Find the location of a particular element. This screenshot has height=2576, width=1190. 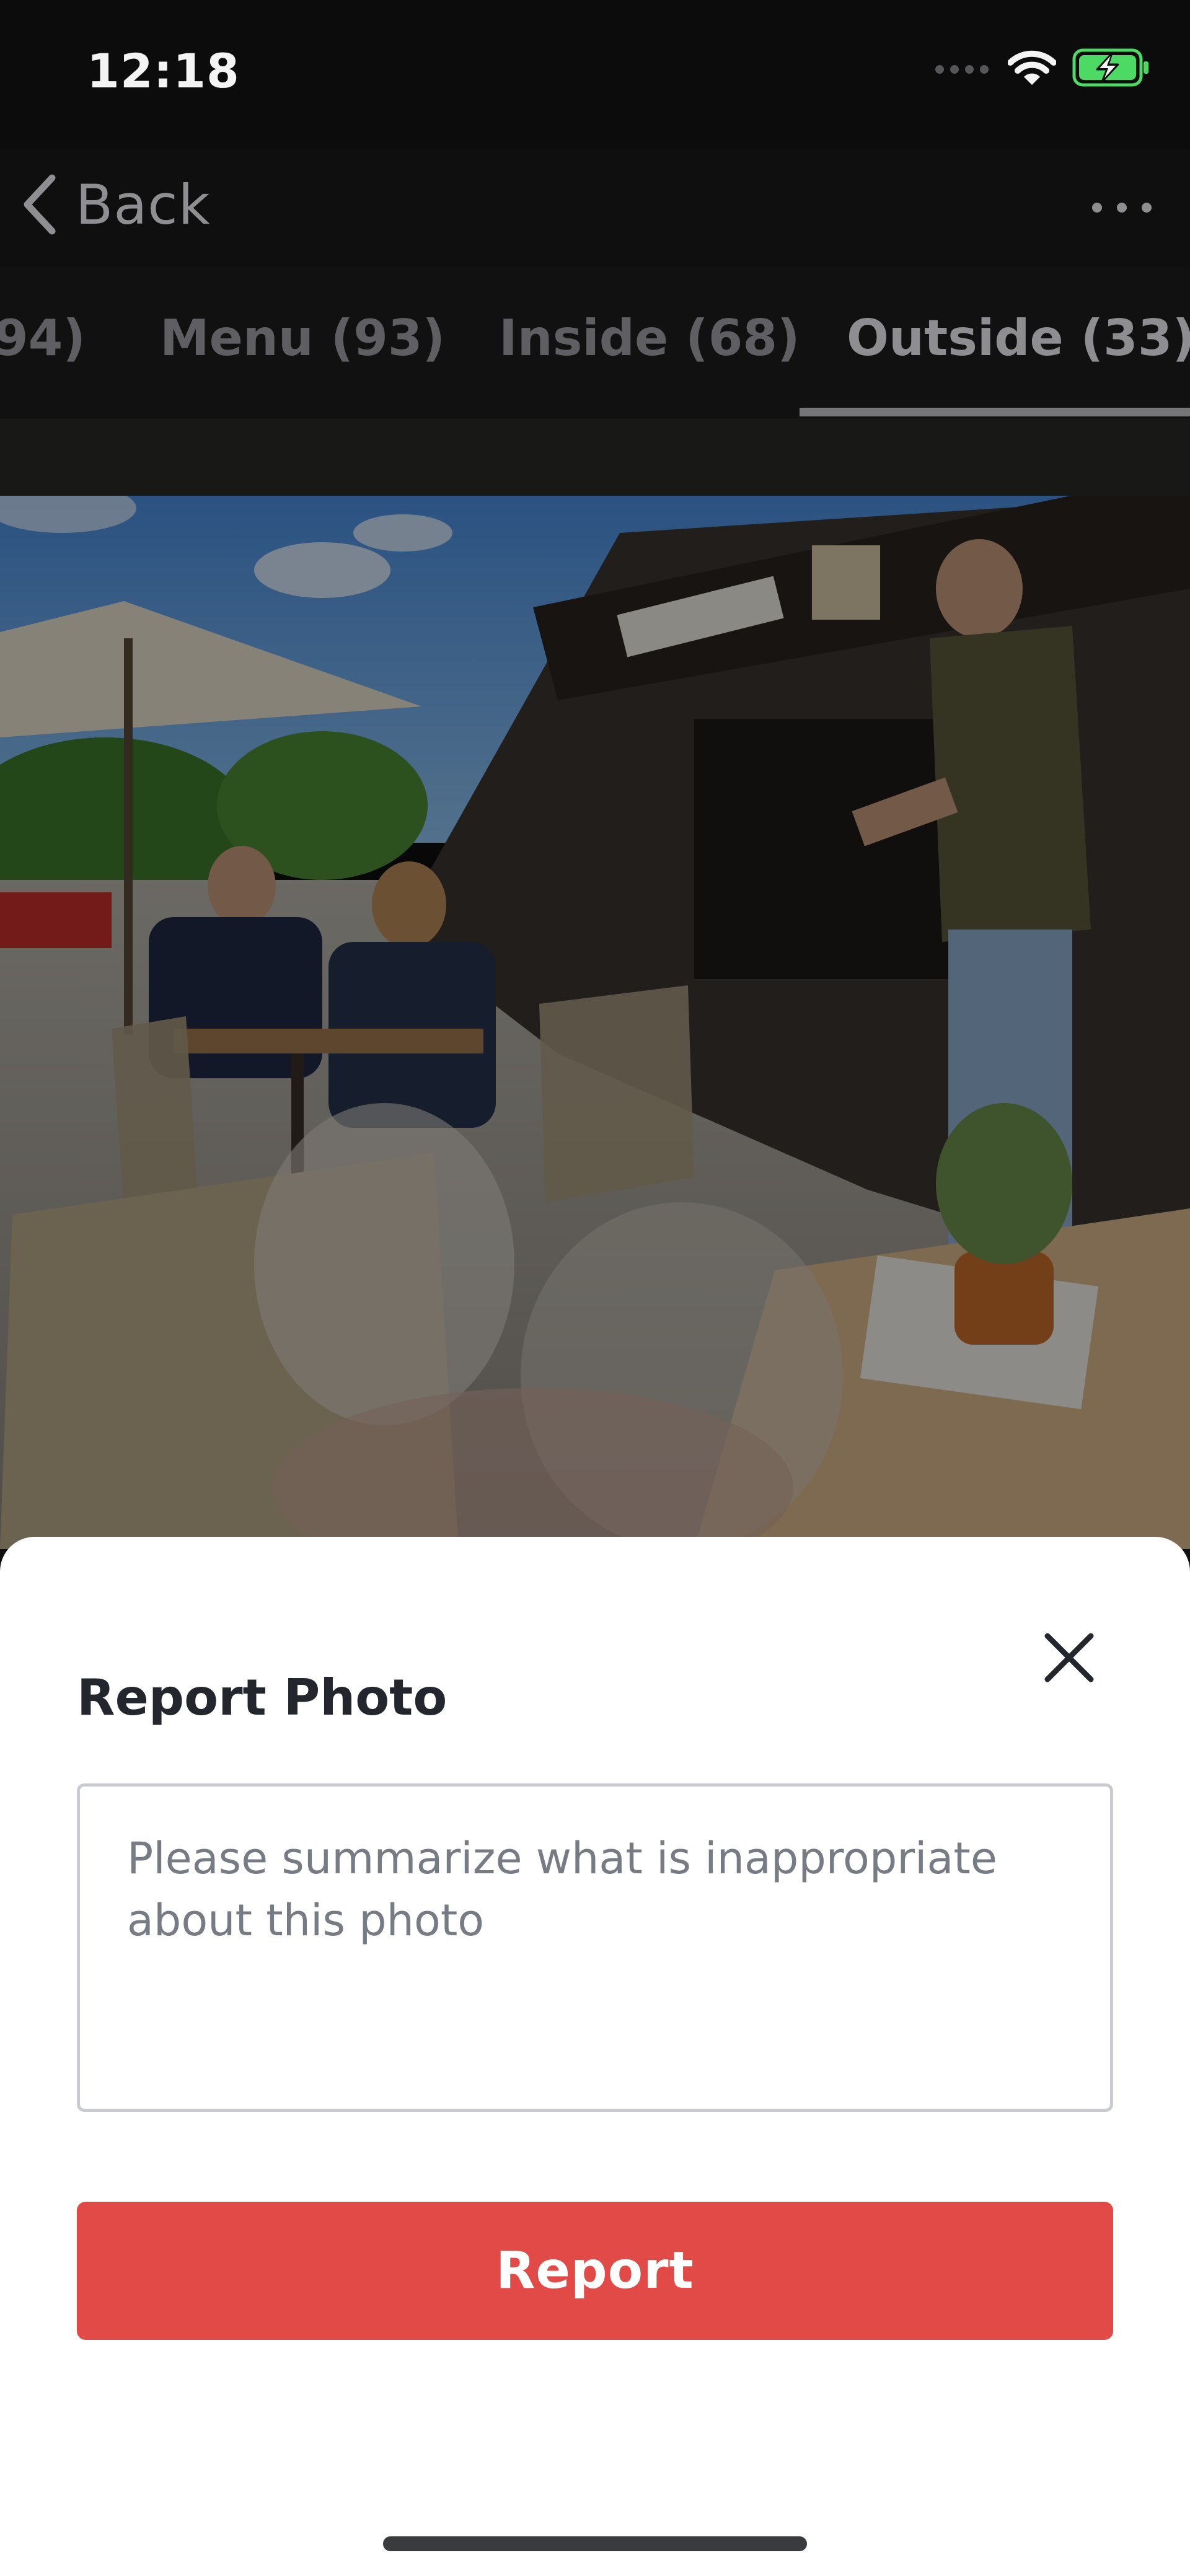

tab-inside: Inside (68) is located at coordinates (649, 339).